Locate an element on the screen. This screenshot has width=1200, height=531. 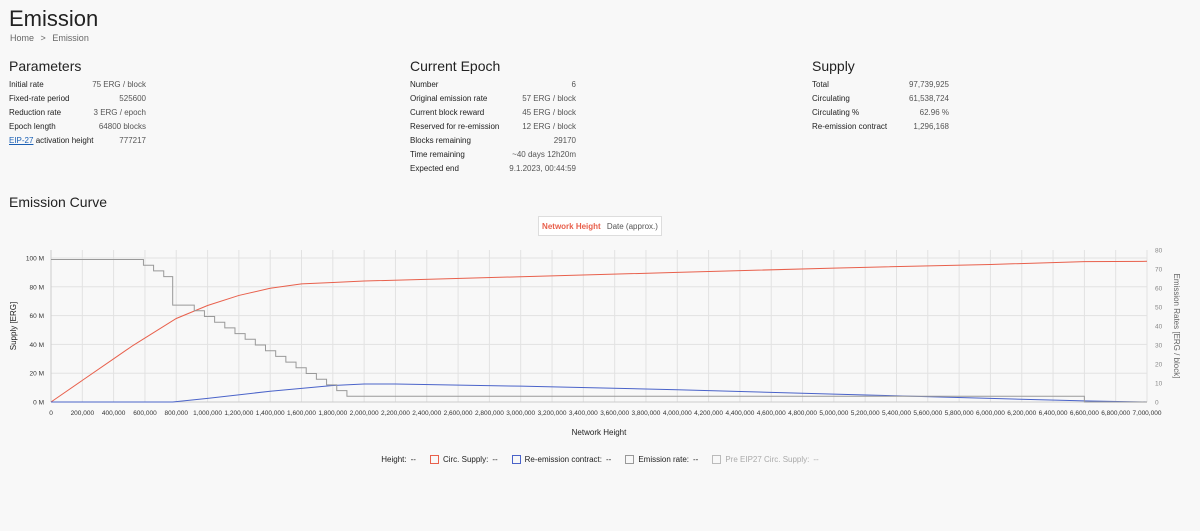
supply-row: Re-emission contract 1,296,168 is located at coordinates (880, 127).